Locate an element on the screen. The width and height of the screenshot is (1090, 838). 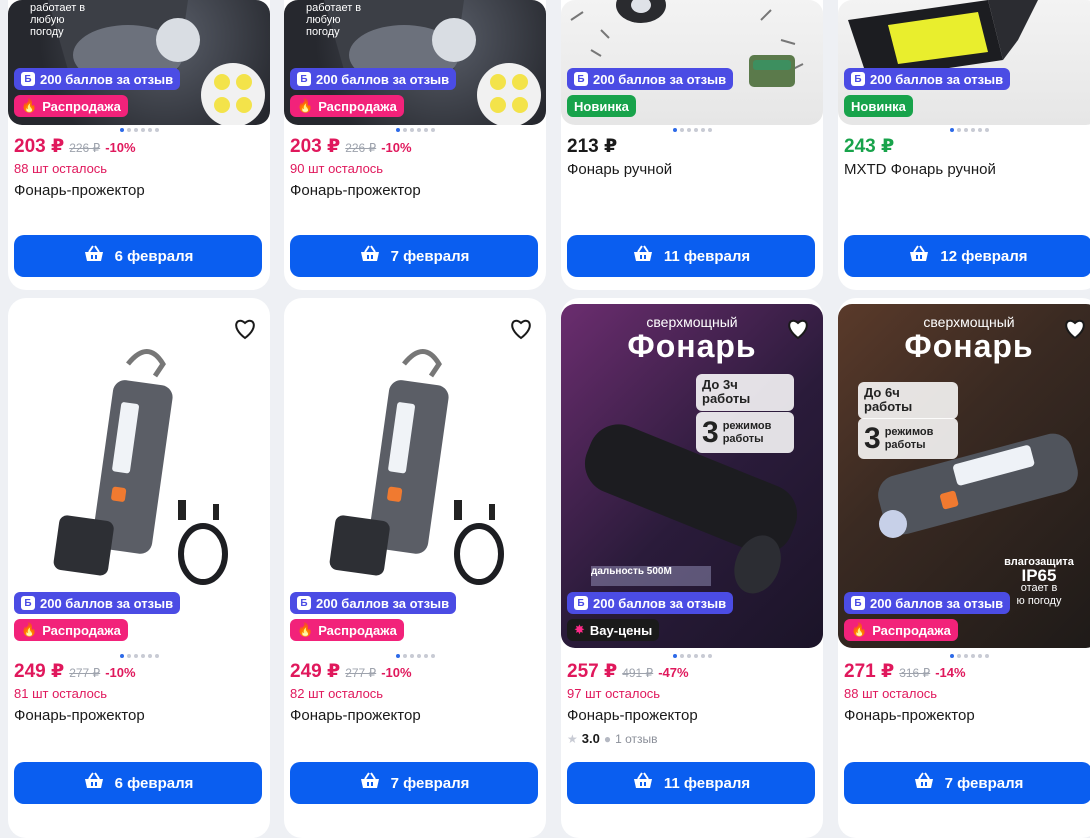
runtime-label: До 3ч работы is located at coordinates (745, 392).